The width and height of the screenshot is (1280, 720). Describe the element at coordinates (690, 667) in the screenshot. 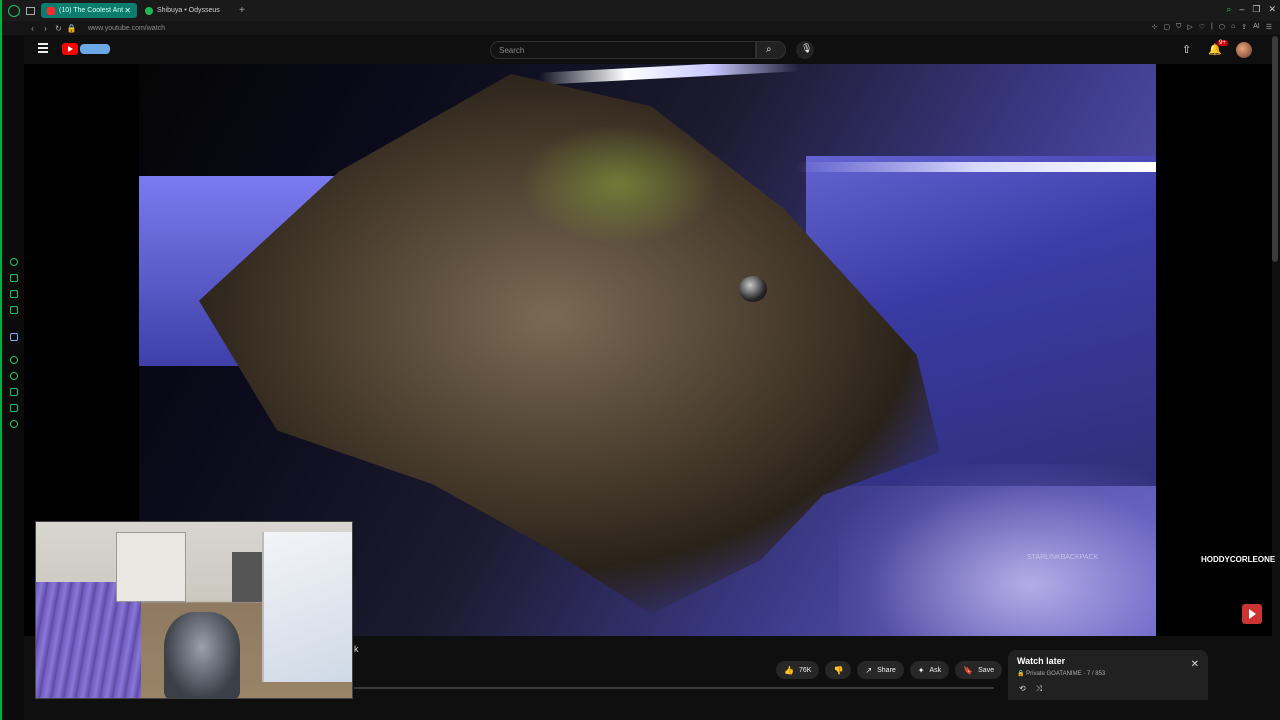

I see `video-below-area: k 👍 76K 👎 ↗ Share ✦ Ask 🔖 Save ⋯` at that location.